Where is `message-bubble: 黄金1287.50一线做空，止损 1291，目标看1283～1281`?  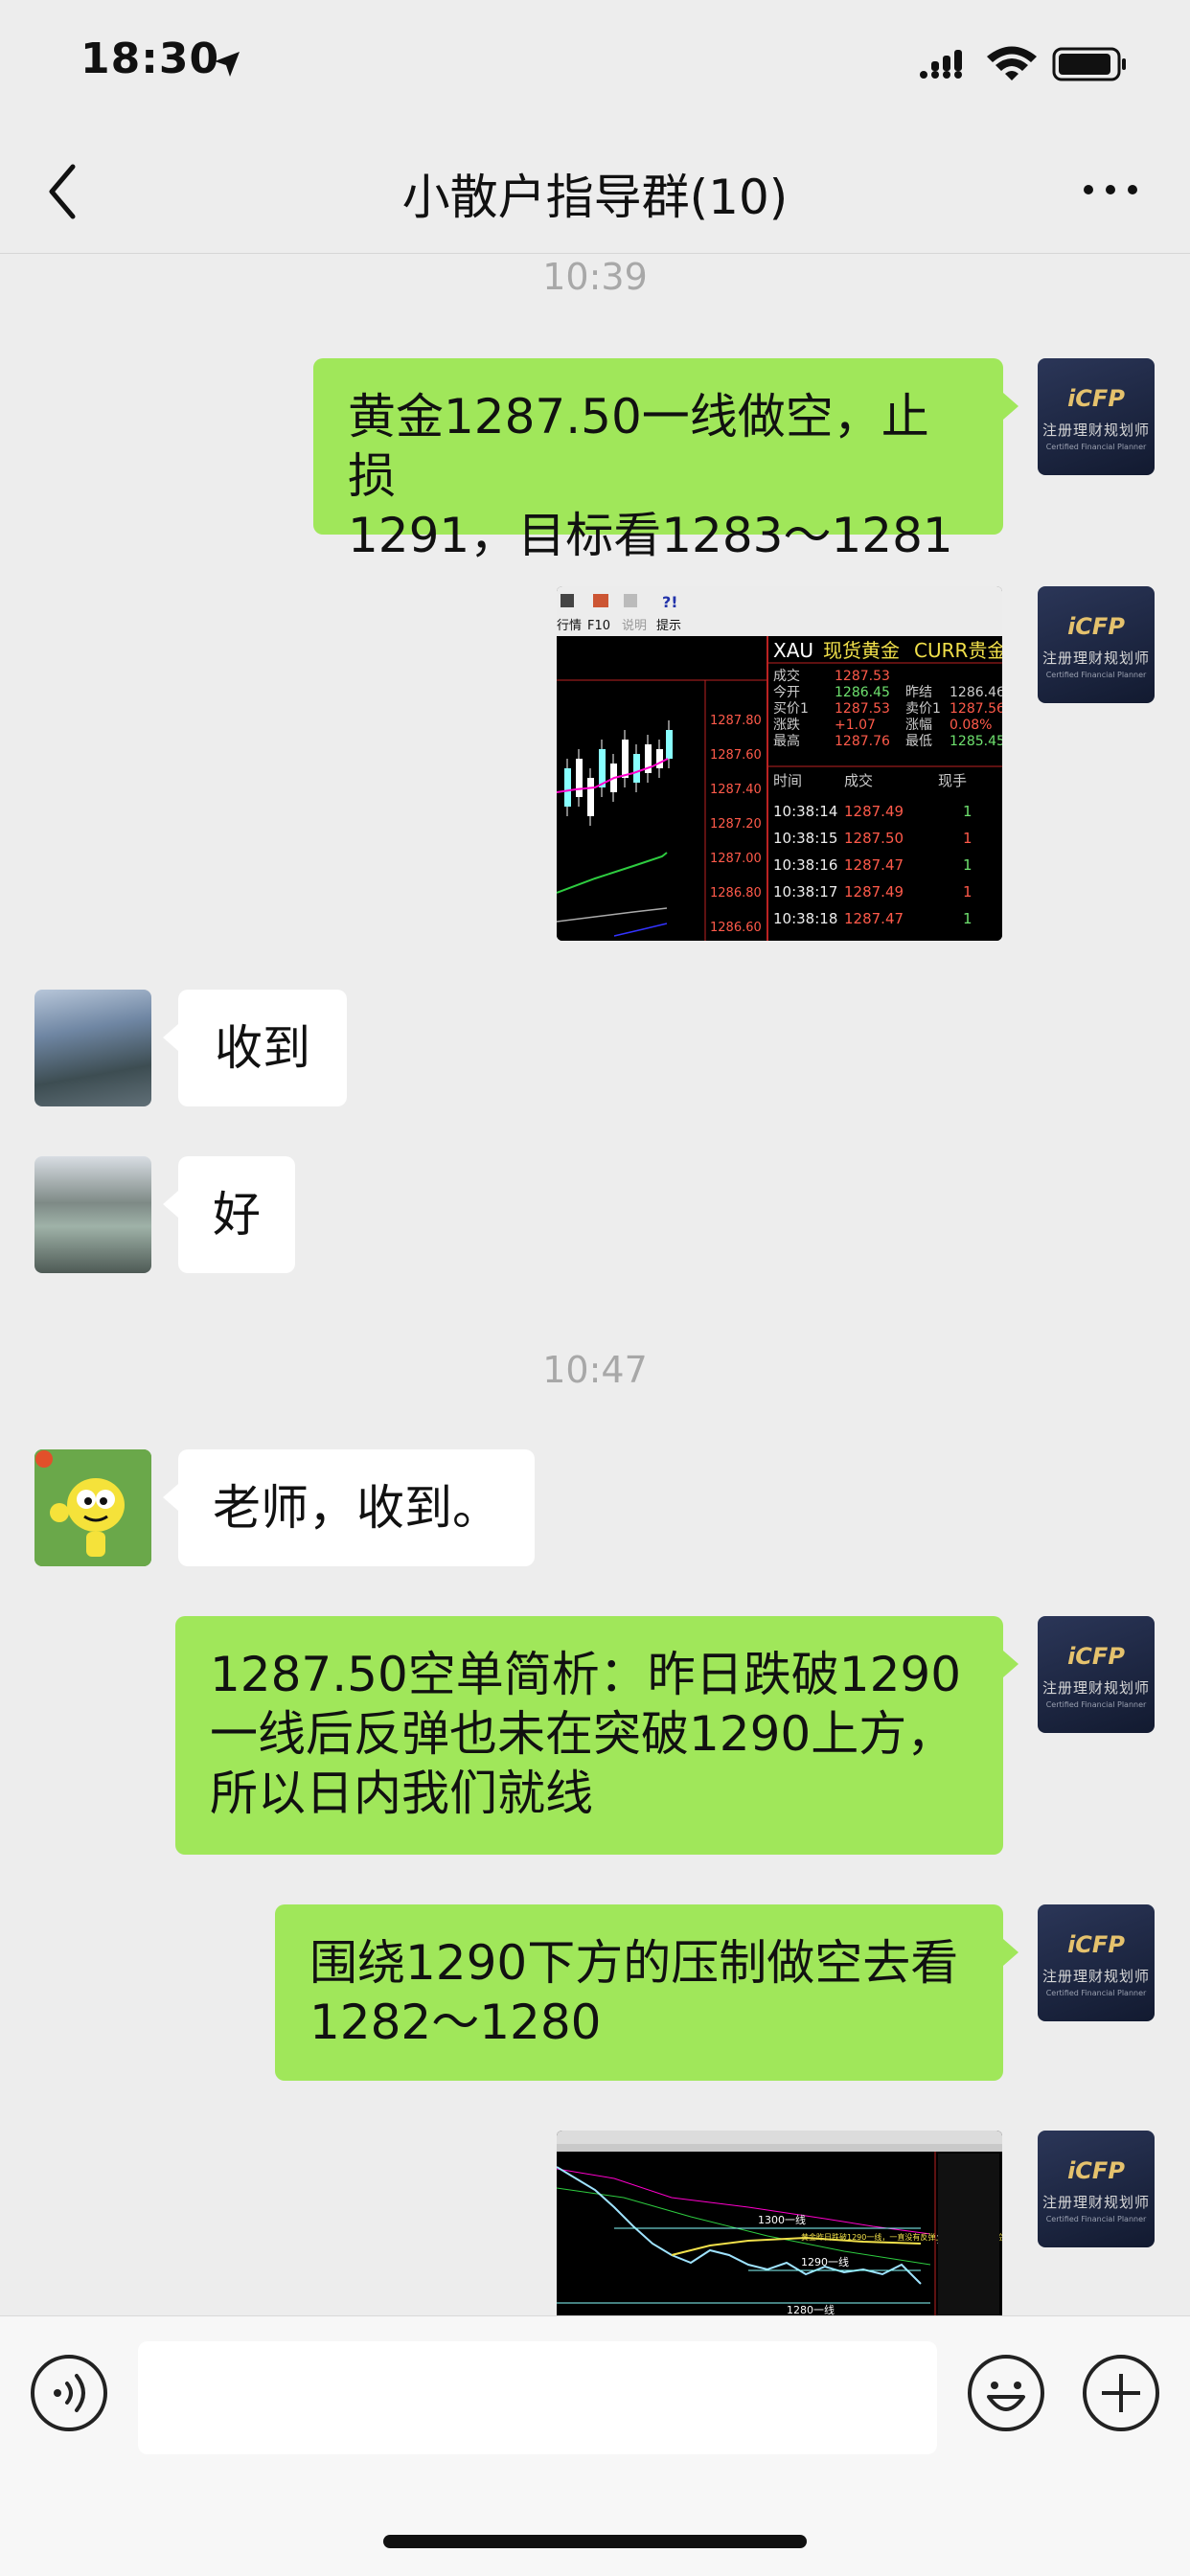 message-bubble: 黄金1287.50一线做空，止损 1291，目标看1283～1281 is located at coordinates (666, 460).